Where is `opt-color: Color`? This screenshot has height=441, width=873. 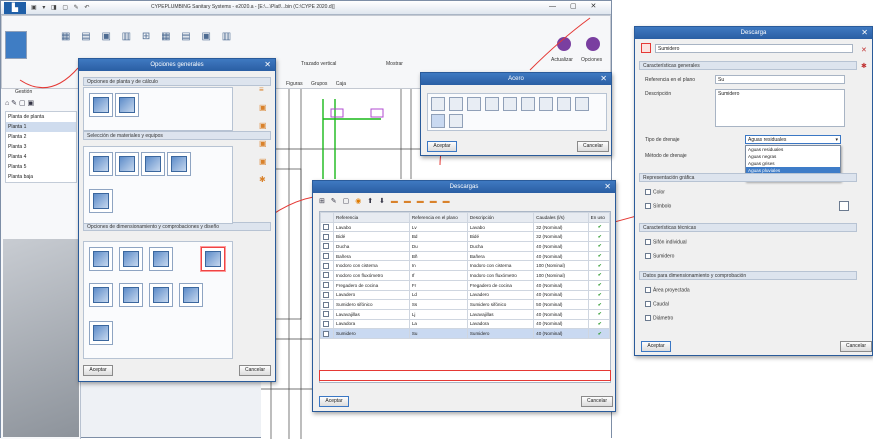
opt-color: Color is located at coordinates (655, 192).